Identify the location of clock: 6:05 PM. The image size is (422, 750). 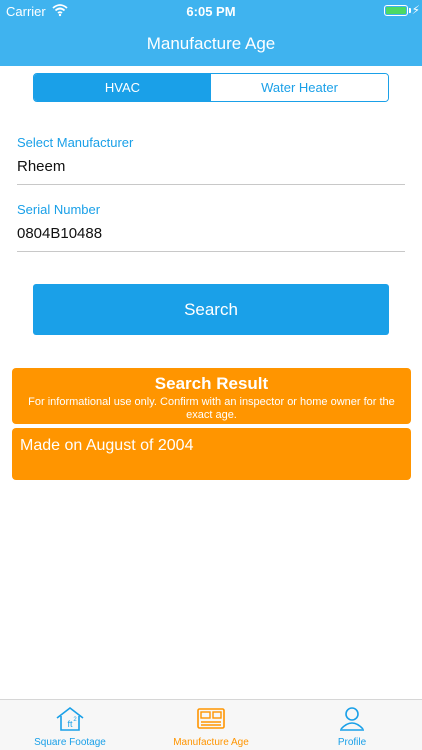
(211, 11).